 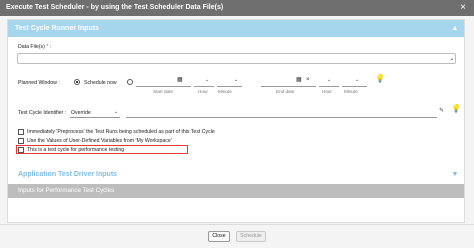 I want to click on start-date-label: Start date, so click(x=163, y=91).